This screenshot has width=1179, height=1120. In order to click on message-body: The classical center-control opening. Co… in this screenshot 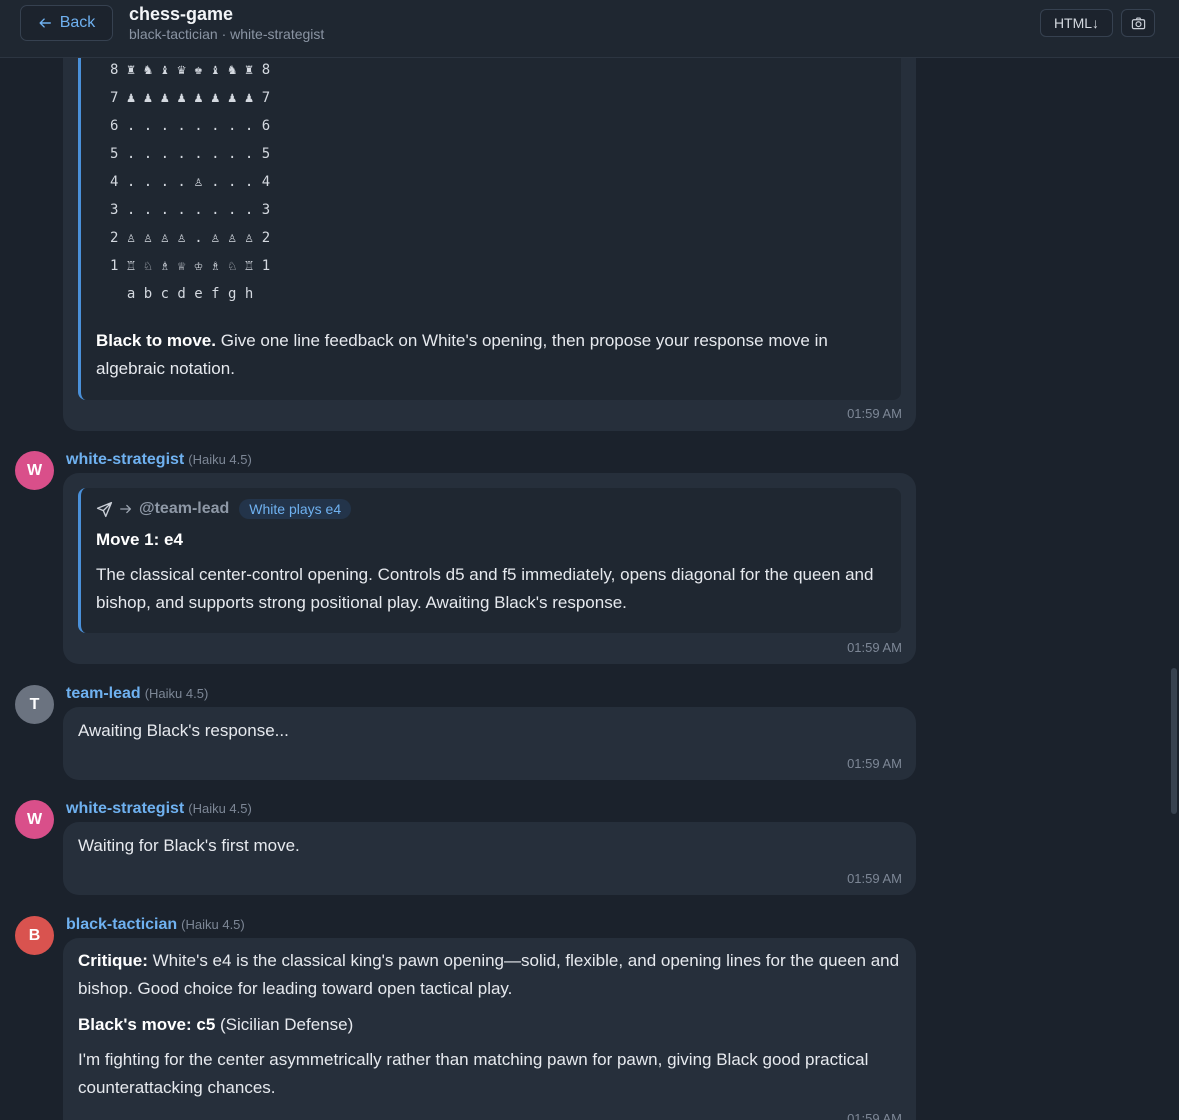, I will do `click(485, 588)`.